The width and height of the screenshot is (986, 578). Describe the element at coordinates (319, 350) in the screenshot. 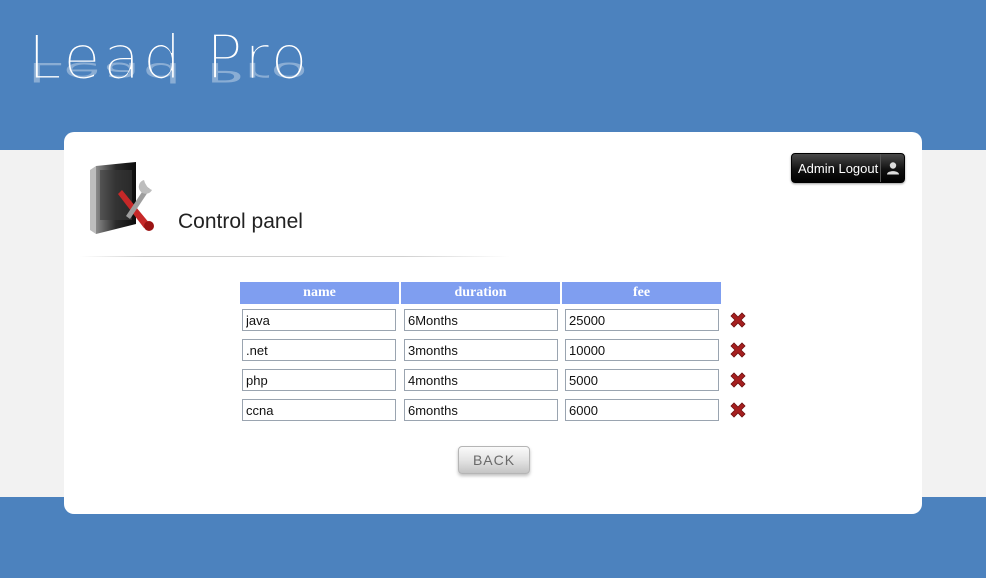

I see `row-2-name-input` at that location.